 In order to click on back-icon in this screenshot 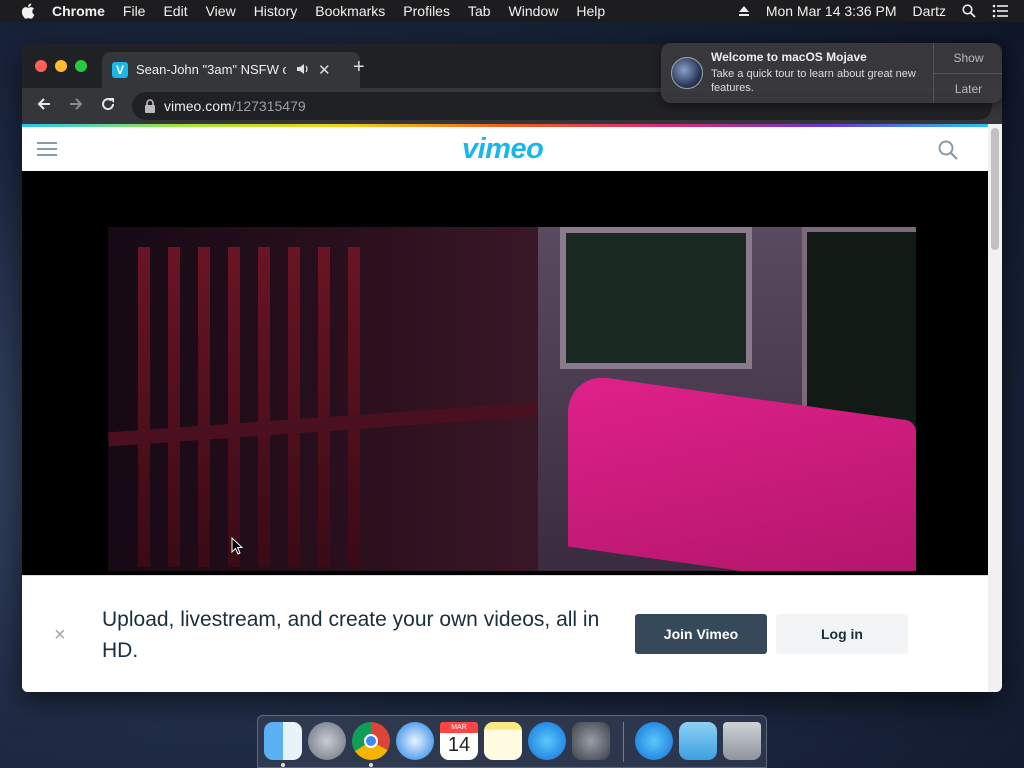, I will do `click(44, 104)`.